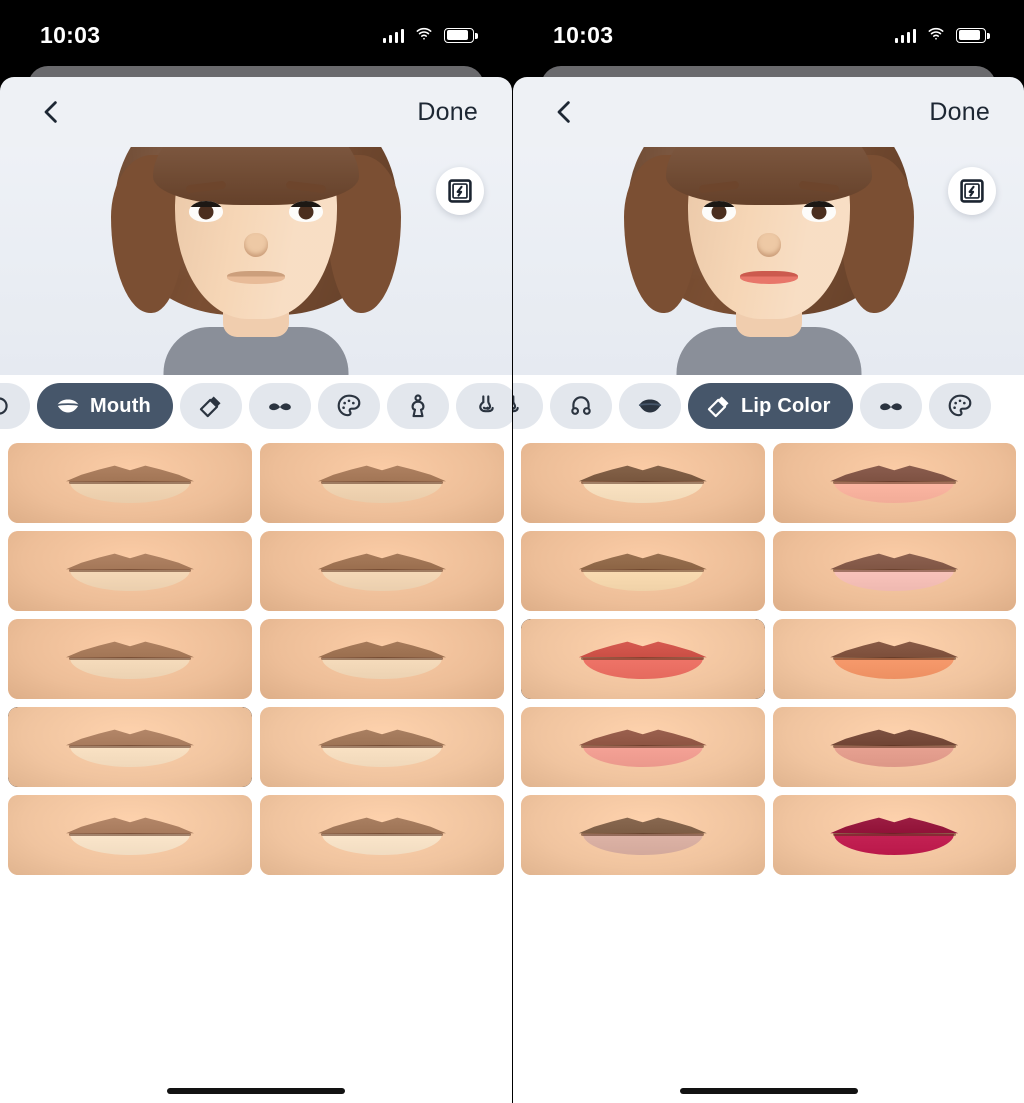 The width and height of the screenshot is (1024, 1103). I want to click on category-tab-bar: Lip Color, so click(768, 406).